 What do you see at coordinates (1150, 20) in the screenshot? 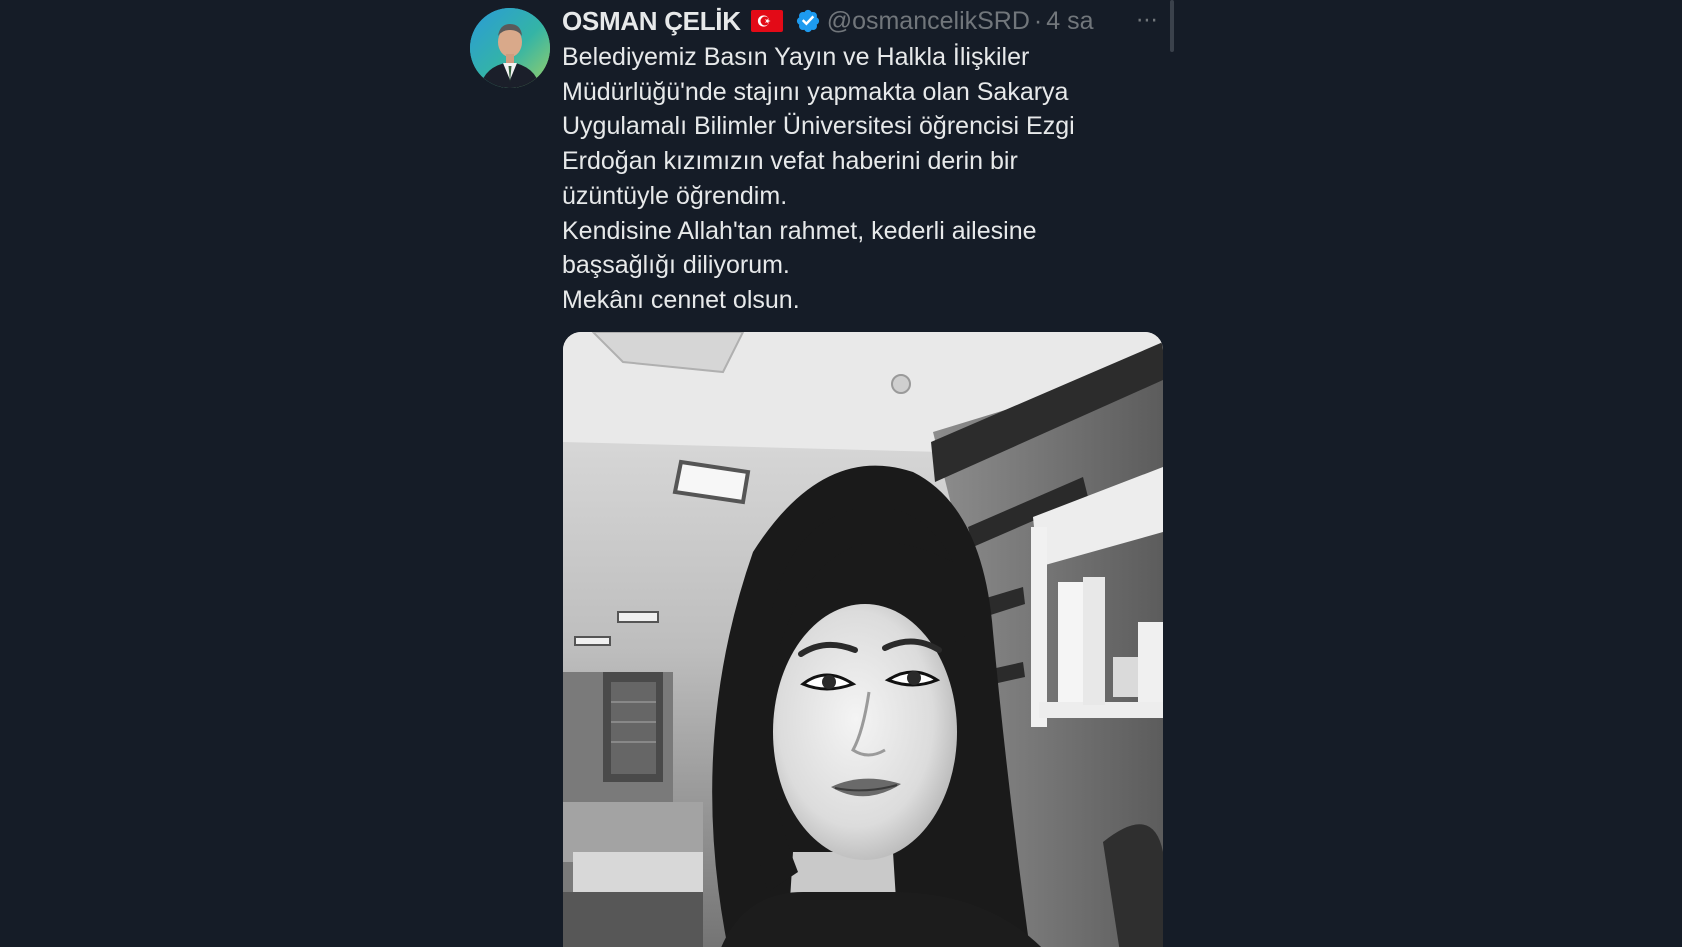
I see `more-options-icon: ⋯` at bounding box center [1150, 20].